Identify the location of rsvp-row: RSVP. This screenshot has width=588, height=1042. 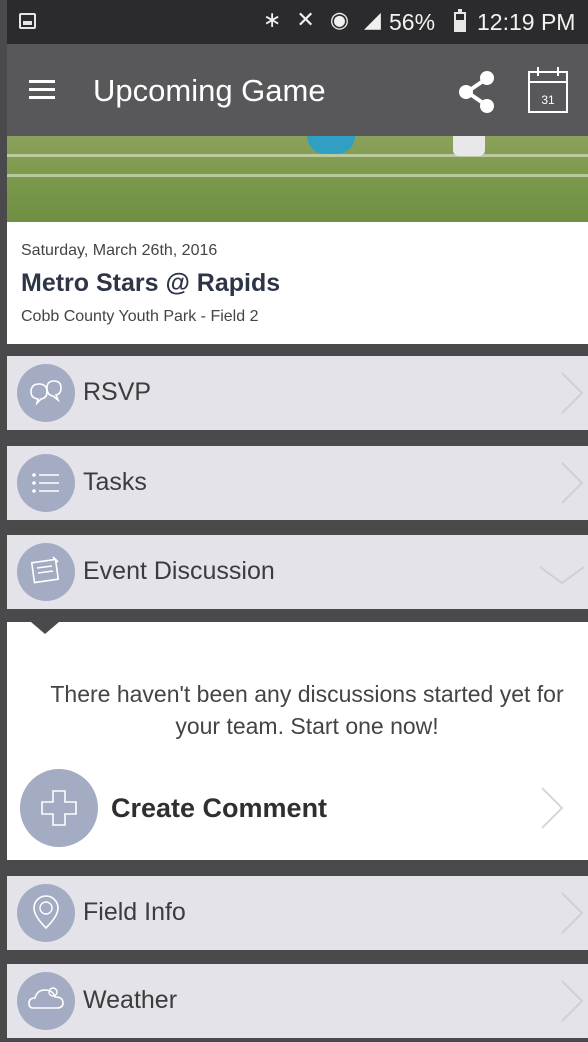
(297, 393).